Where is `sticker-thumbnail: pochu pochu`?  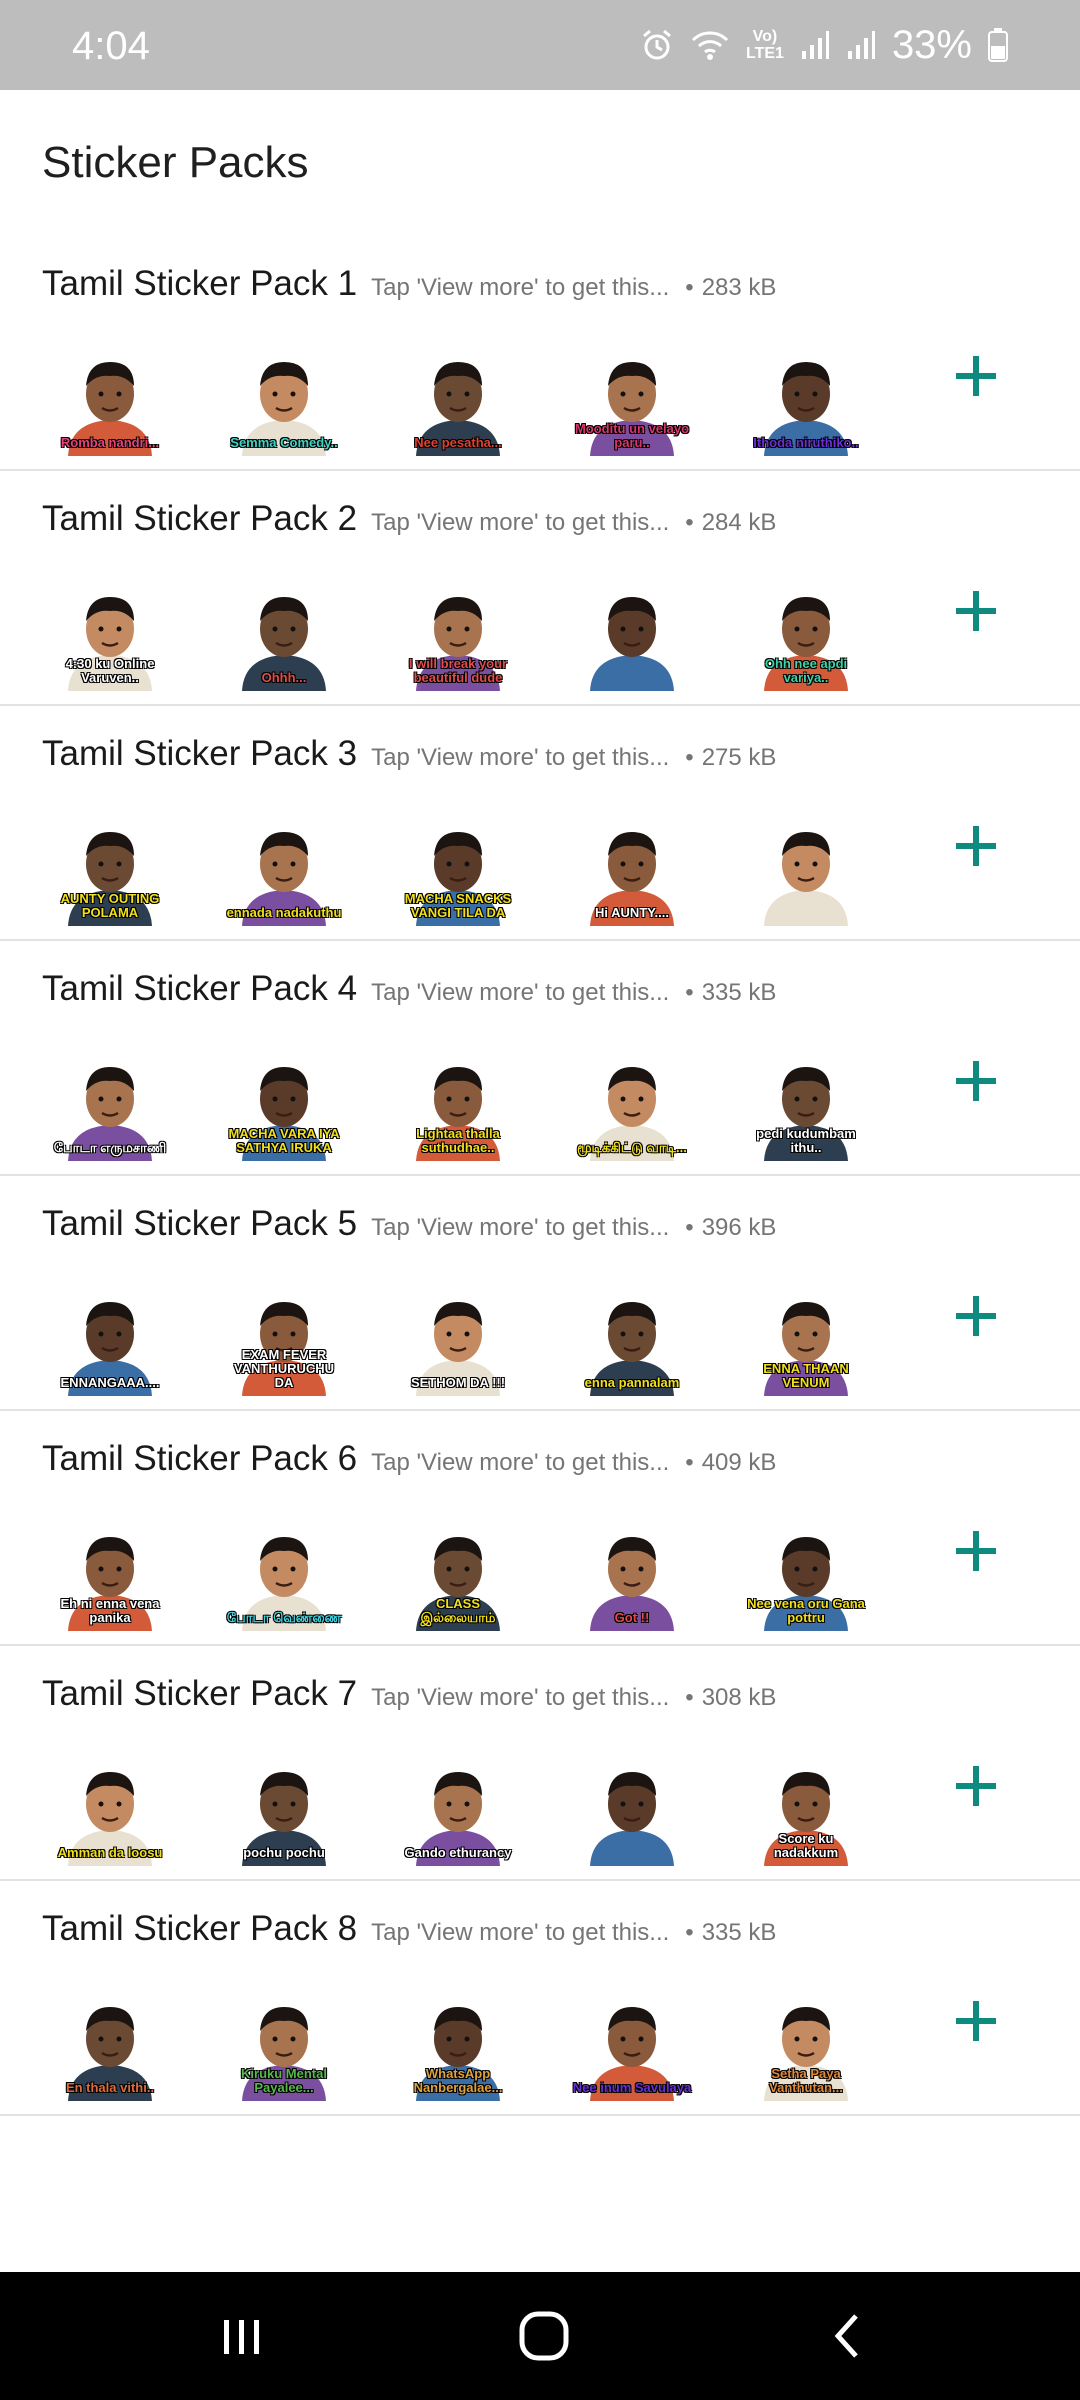
sticker-thumbnail: pochu pochu is located at coordinates (284, 1806).